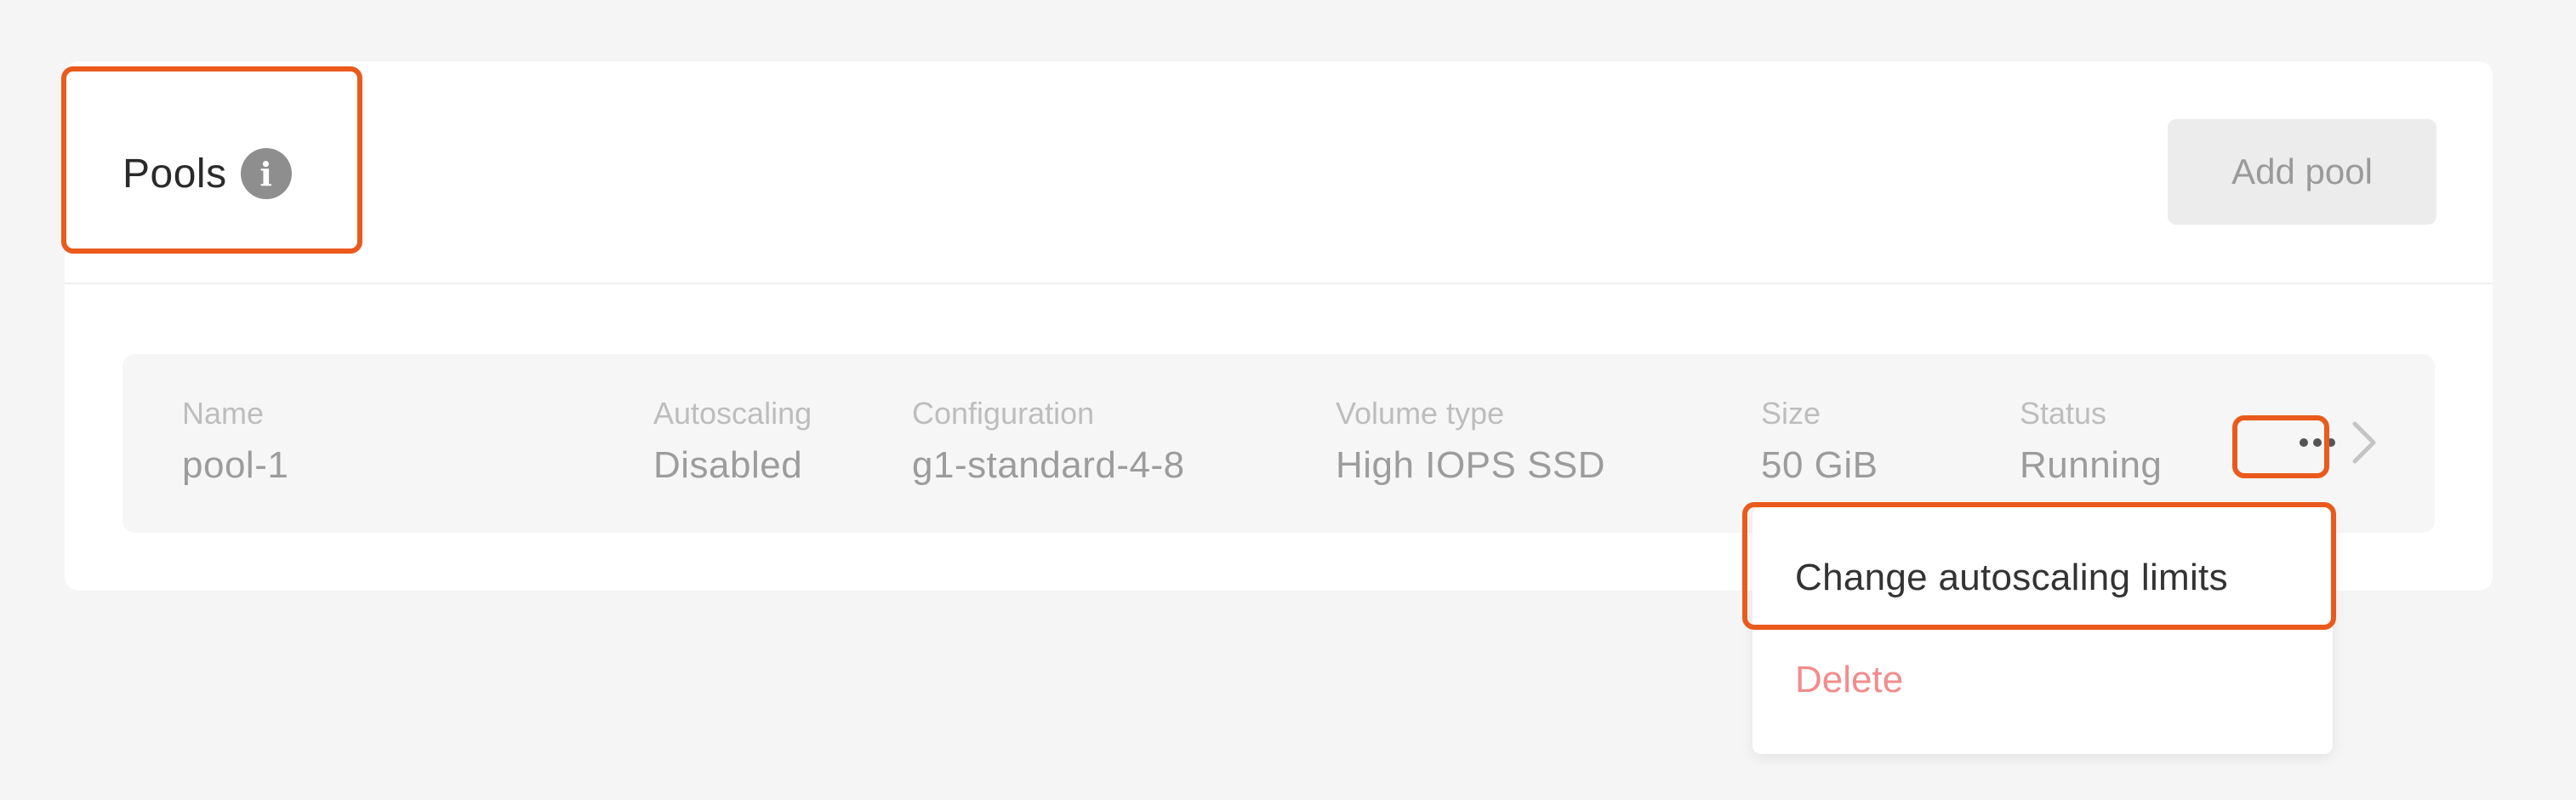  I want to click on autoscaling-cell: Autoscaling Disabled, so click(732, 442).